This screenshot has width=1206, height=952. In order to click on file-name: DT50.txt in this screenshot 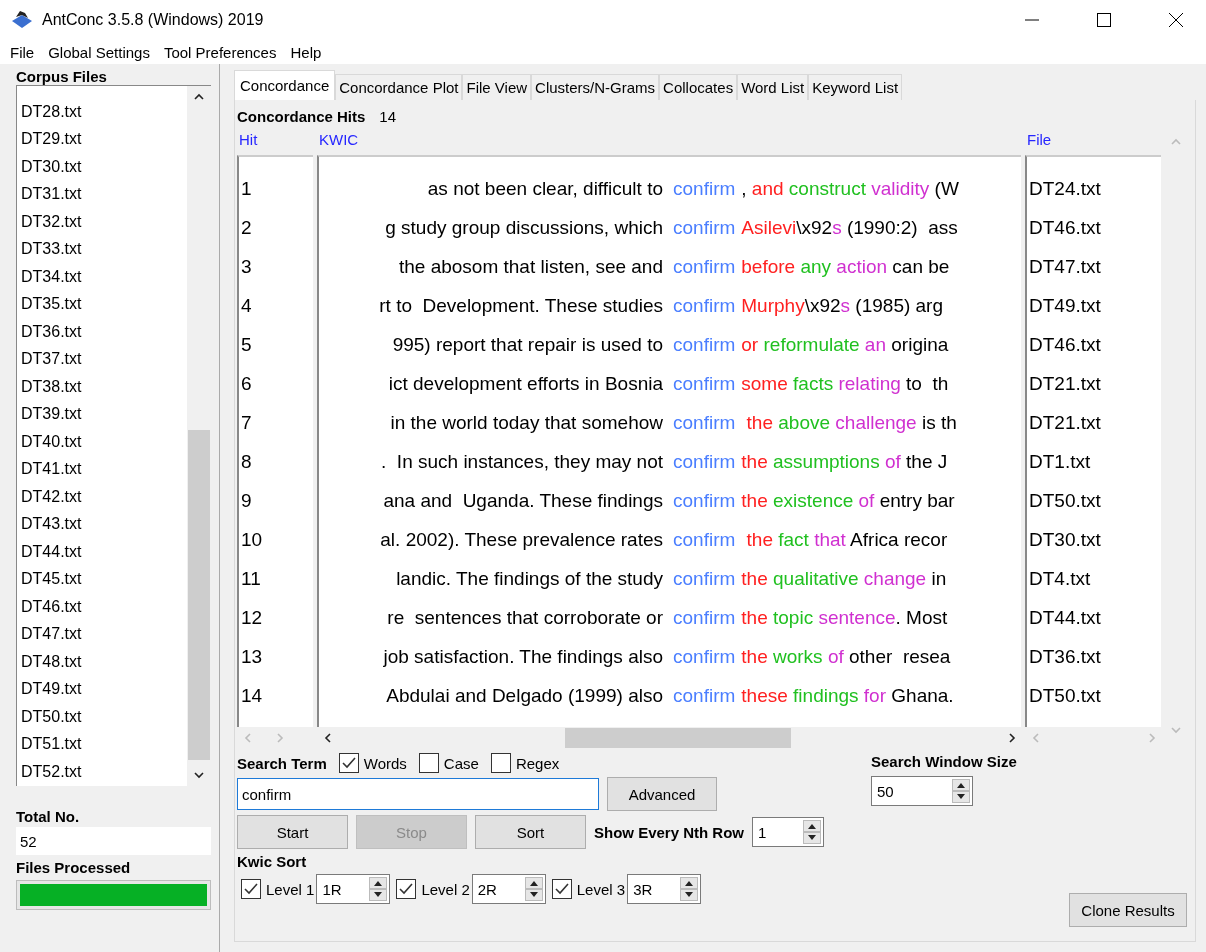, I will do `click(1065, 500)`.